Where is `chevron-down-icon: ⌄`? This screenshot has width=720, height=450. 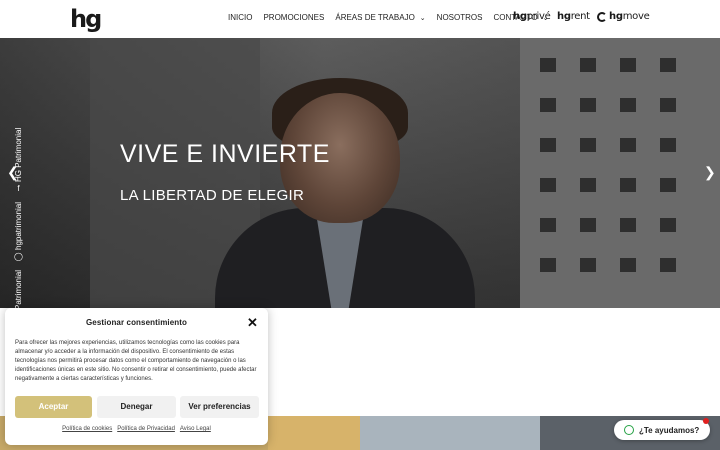
chevron-down-icon: ⌄ is located at coordinates (422, 18).